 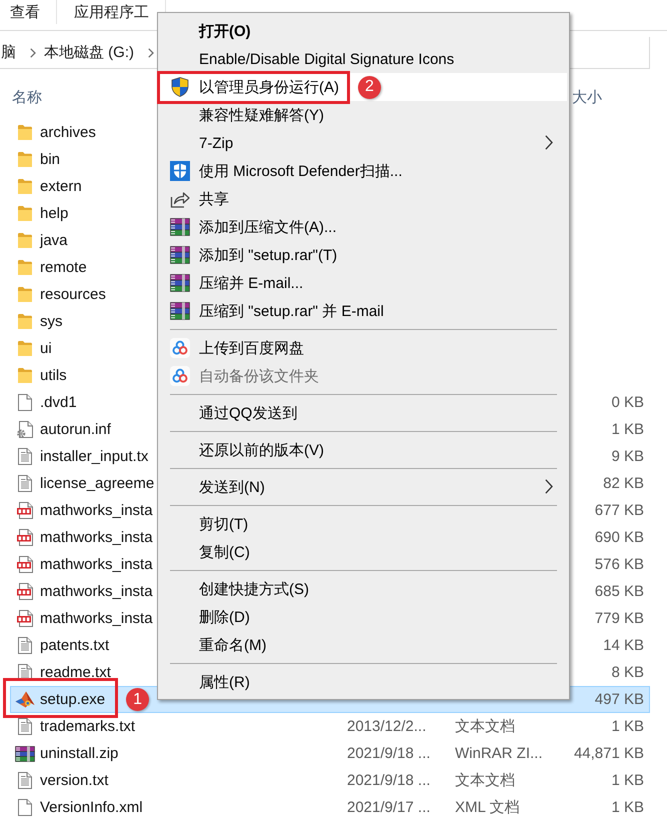 I want to click on file-name: version.txt, so click(x=74, y=780).